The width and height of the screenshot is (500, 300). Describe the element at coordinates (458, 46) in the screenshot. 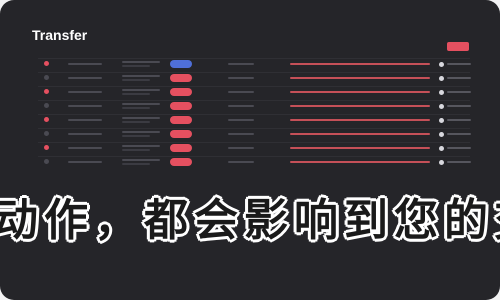

I see `primary-action-button` at that location.